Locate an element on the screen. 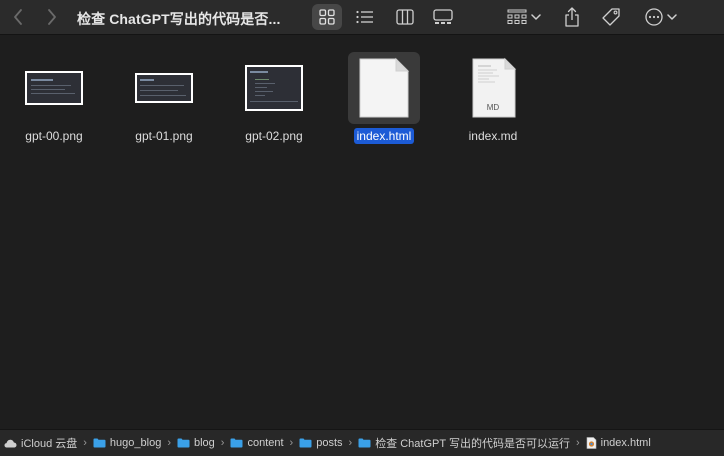 Image resolution: width=724 pixels, height=456 pixels. share-button is located at coordinates (572, 17).